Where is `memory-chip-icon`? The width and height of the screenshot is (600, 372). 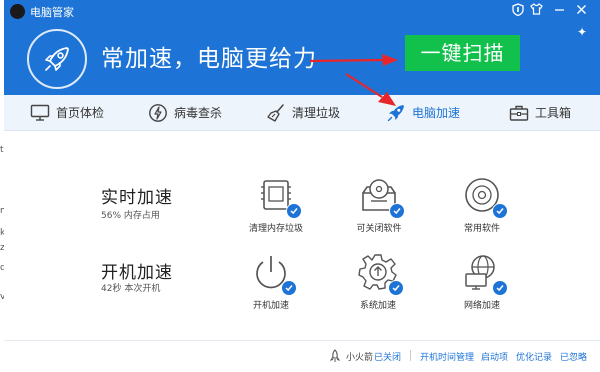 memory-chip-icon is located at coordinates (279, 197).